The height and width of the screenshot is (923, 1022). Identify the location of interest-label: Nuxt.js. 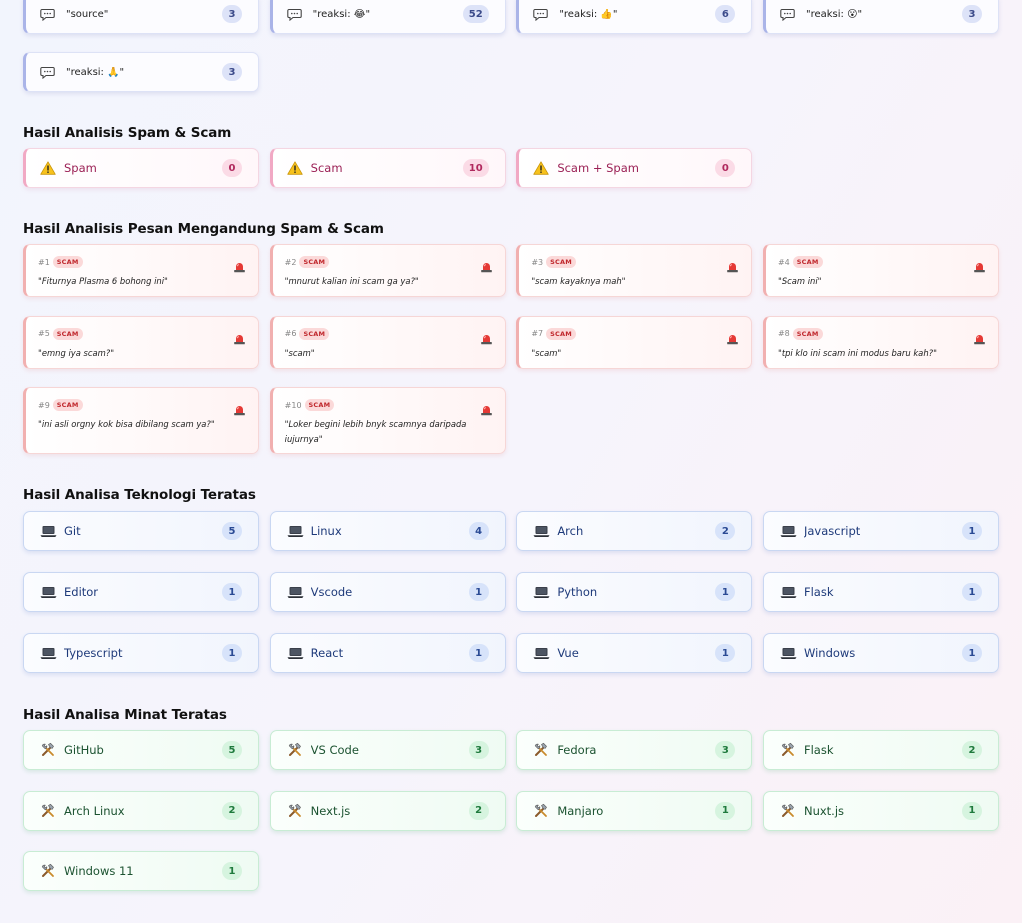
(824, 810).